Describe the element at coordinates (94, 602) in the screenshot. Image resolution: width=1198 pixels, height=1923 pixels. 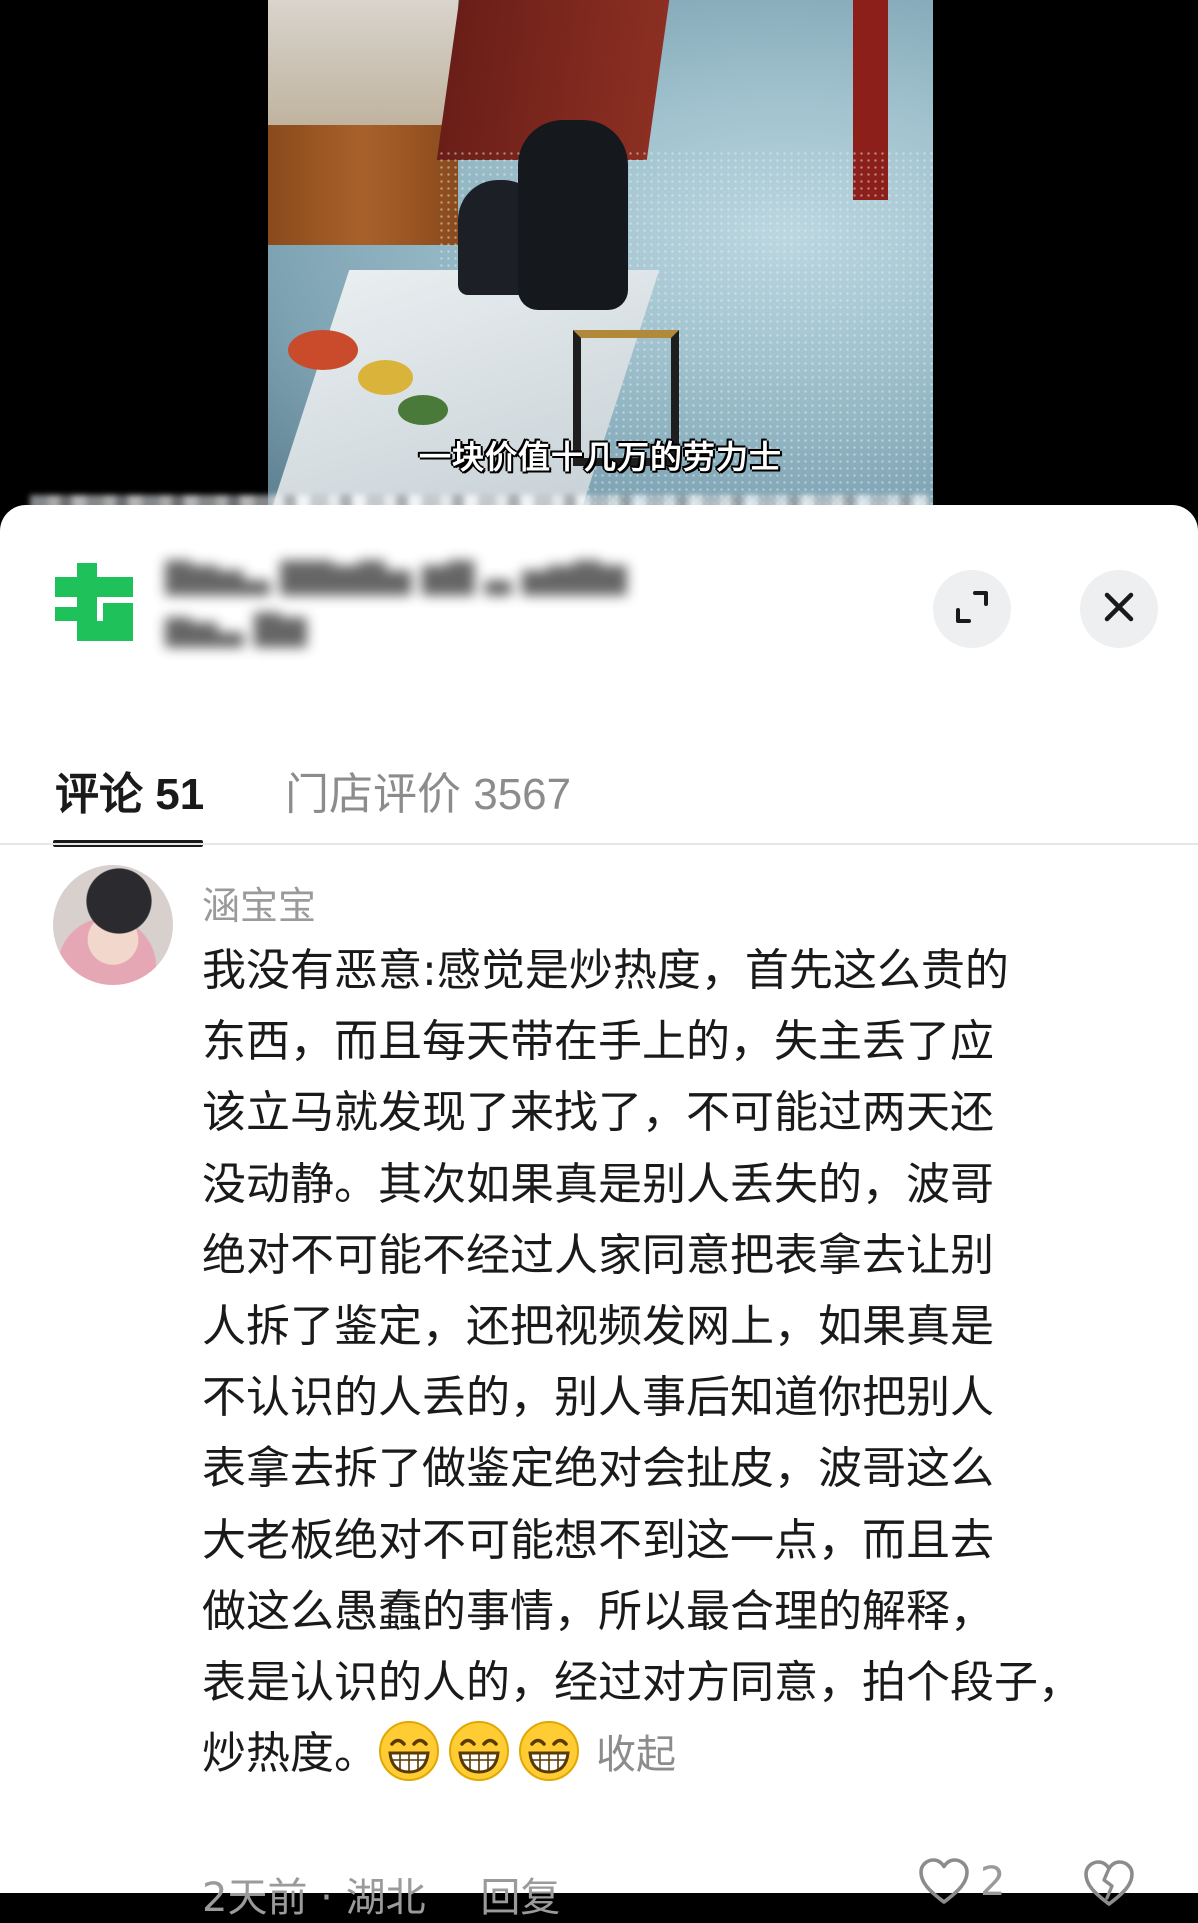
I see `shop-logo-icon` at that location.